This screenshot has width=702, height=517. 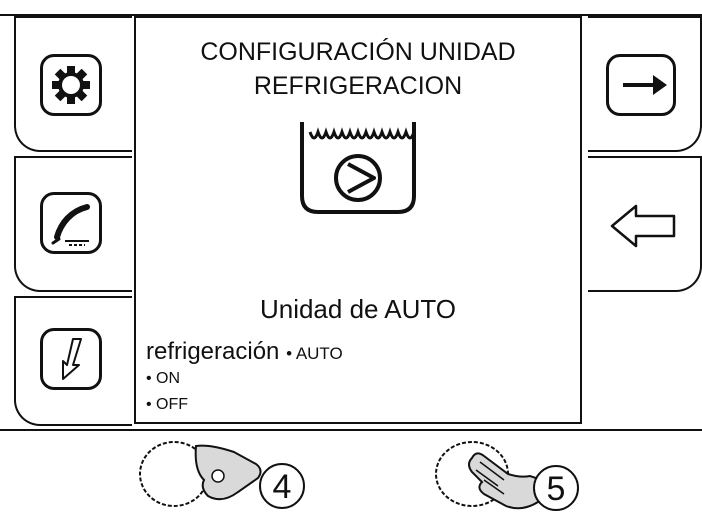 What do you see at coordinates (358, 52) in the screenshot?
I see `screen-title-line1: CONFIGURACIÓN UNIDAD` at bounding box center [358, 52].